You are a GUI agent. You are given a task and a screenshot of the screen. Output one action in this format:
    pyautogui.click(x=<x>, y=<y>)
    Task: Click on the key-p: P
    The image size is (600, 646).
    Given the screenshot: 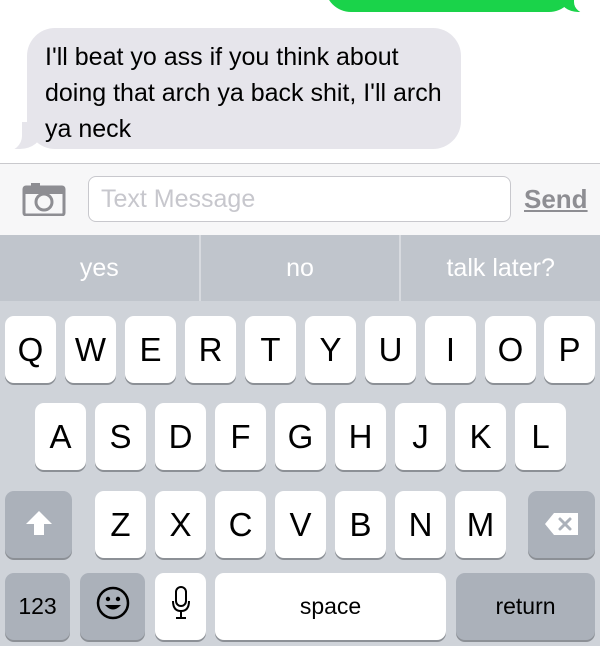 What is the action you would take?
    pyautogui.click(x=569, y=349)
    